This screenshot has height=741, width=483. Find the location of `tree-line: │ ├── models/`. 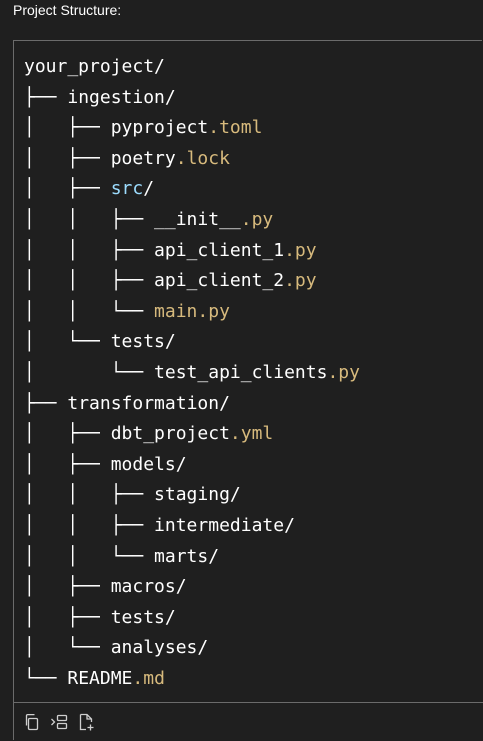

tree-line: │ ├── models/ is located at coordinates (192, 465).